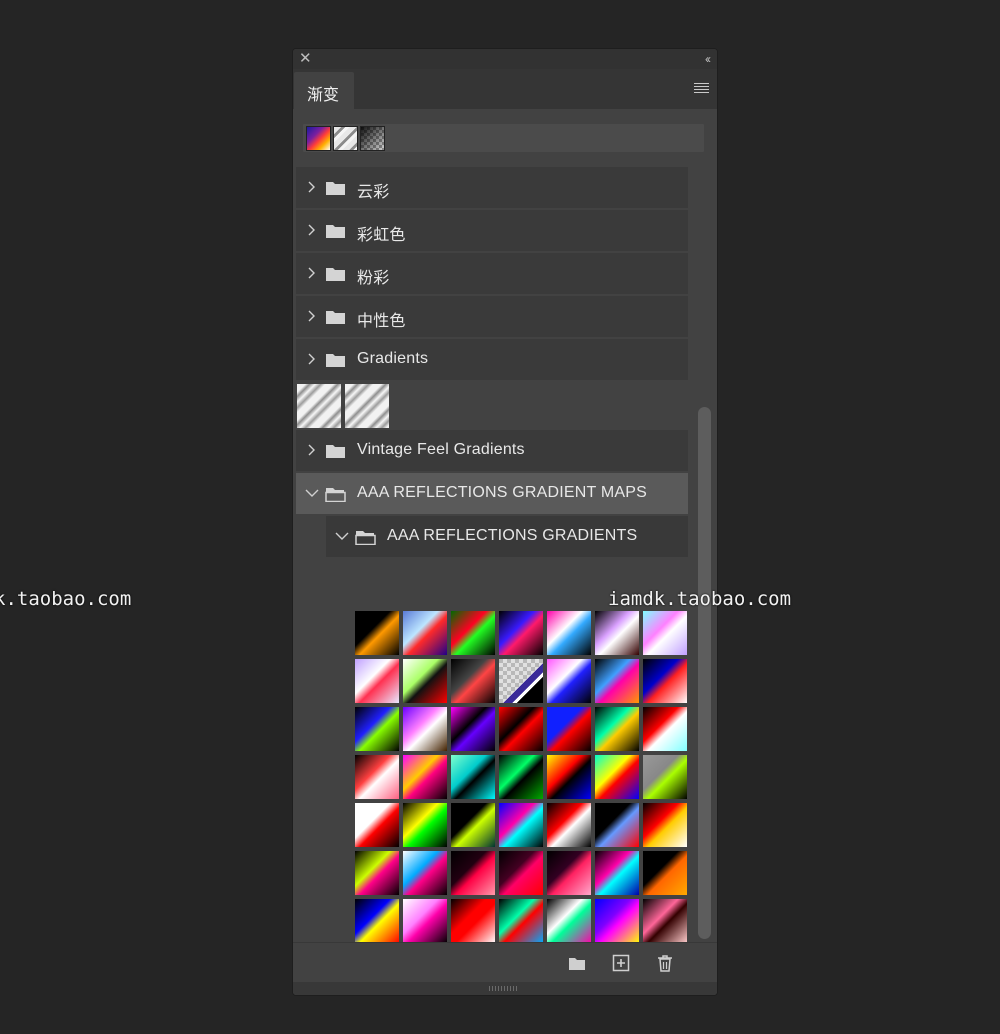  What do you see at coordinates (373, 278) in the screenshot?
I see `folder-label: 粉彩` at bounding box center [373, 278].